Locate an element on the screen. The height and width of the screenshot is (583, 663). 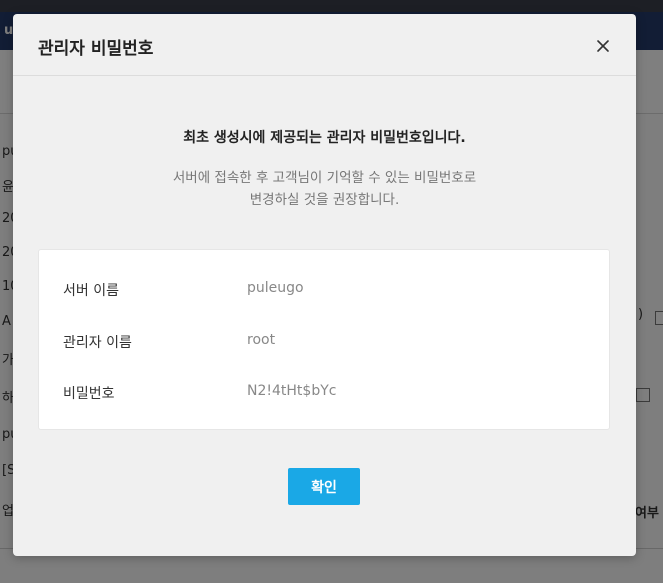
info-row-server-name: 서버 이름 puleugo is located at coordinates (325, 290).